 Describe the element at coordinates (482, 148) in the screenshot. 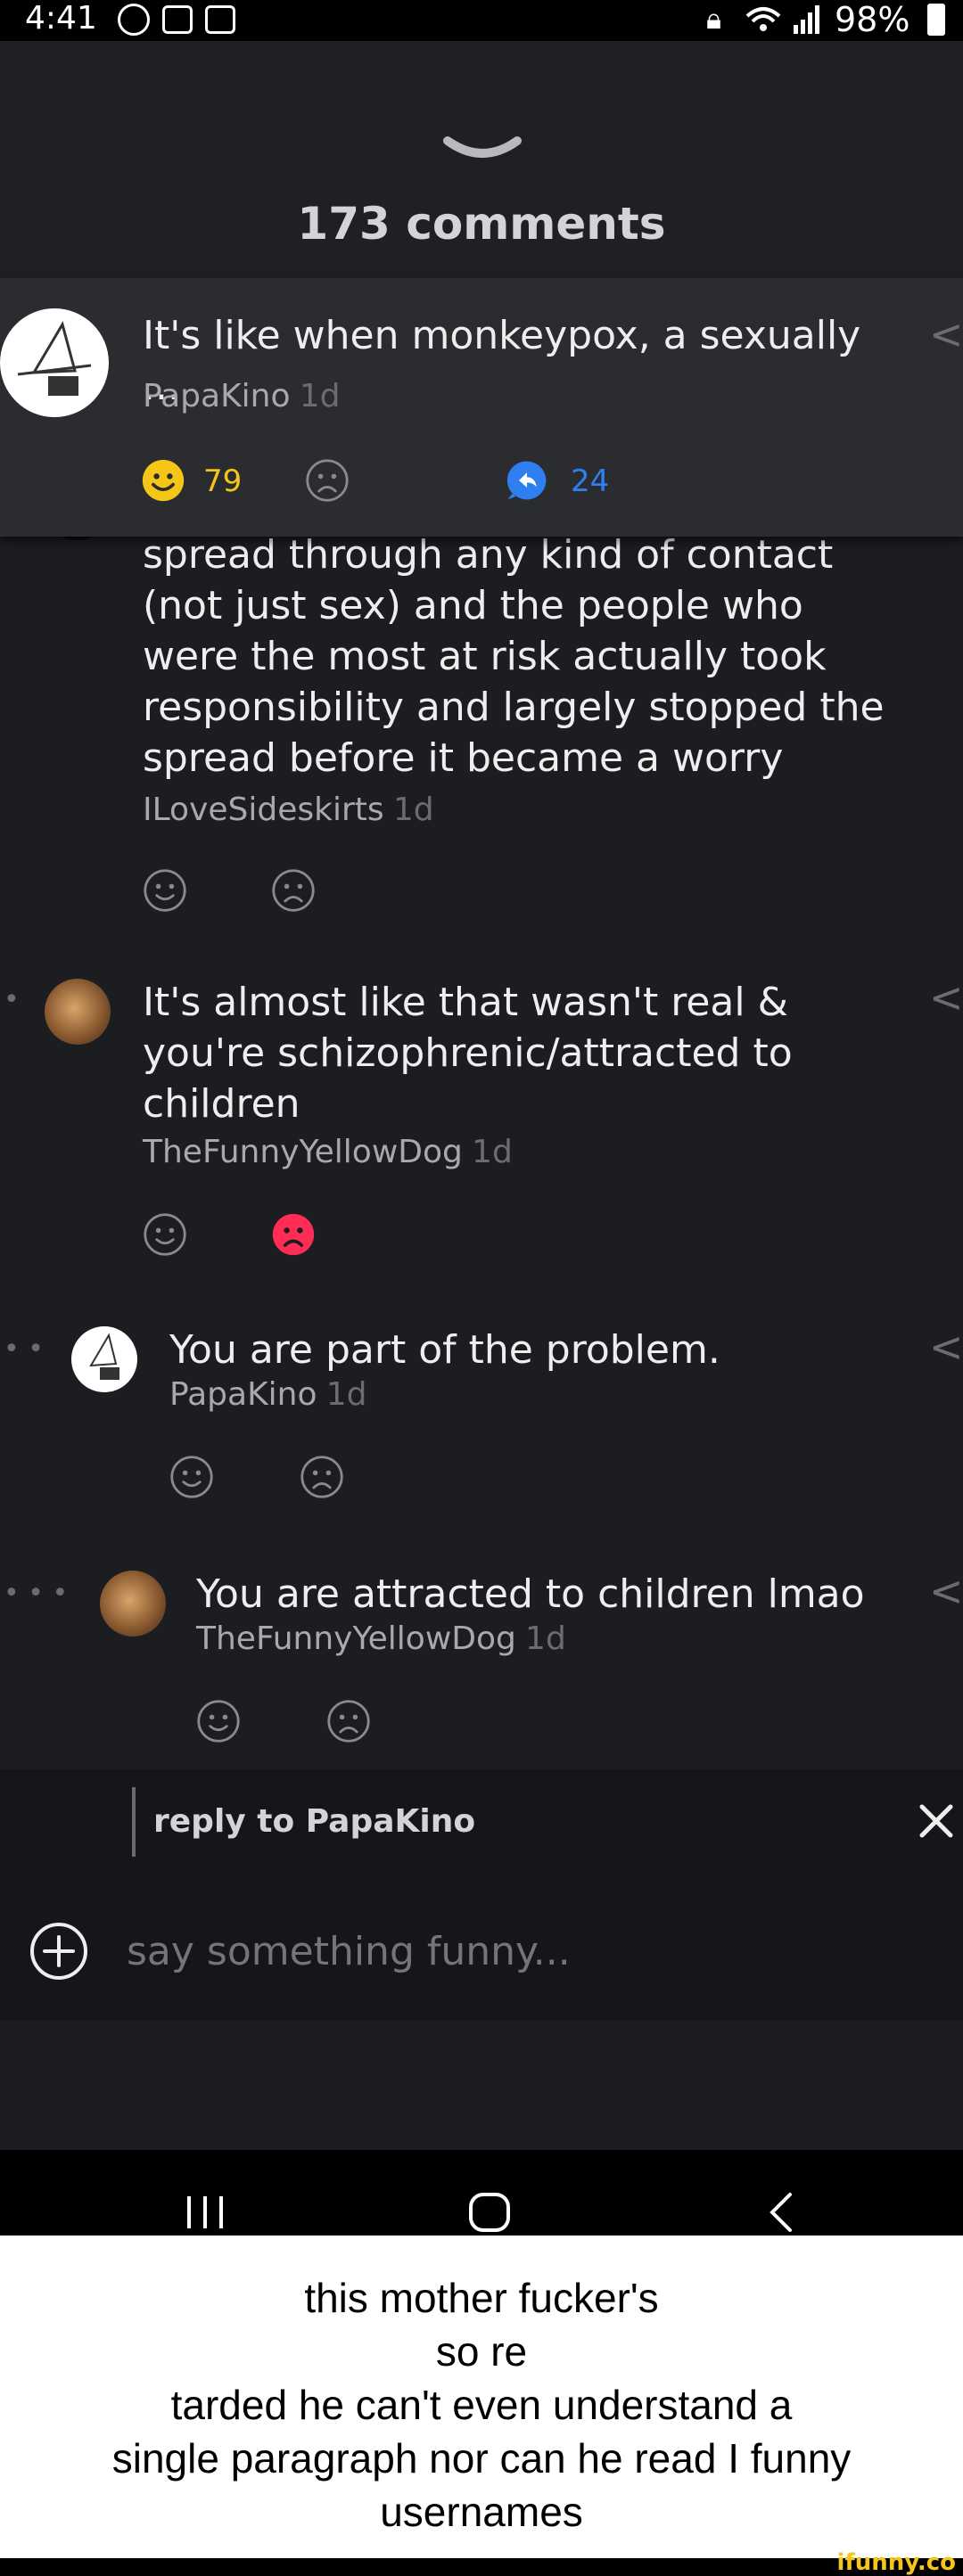

I see `collapse-chevron-icon` at that location.